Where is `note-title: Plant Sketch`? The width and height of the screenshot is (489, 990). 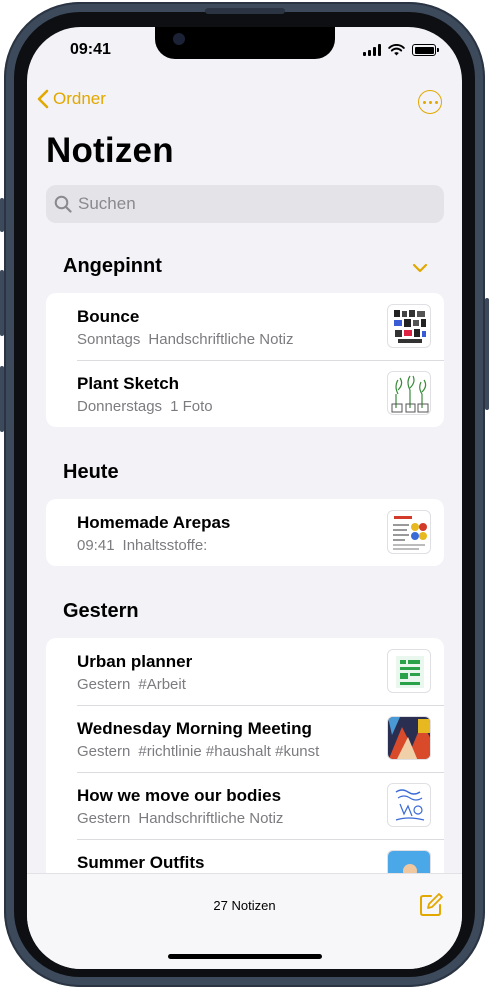
note-title: Plant Sketch is located at coordinates (128, 383).